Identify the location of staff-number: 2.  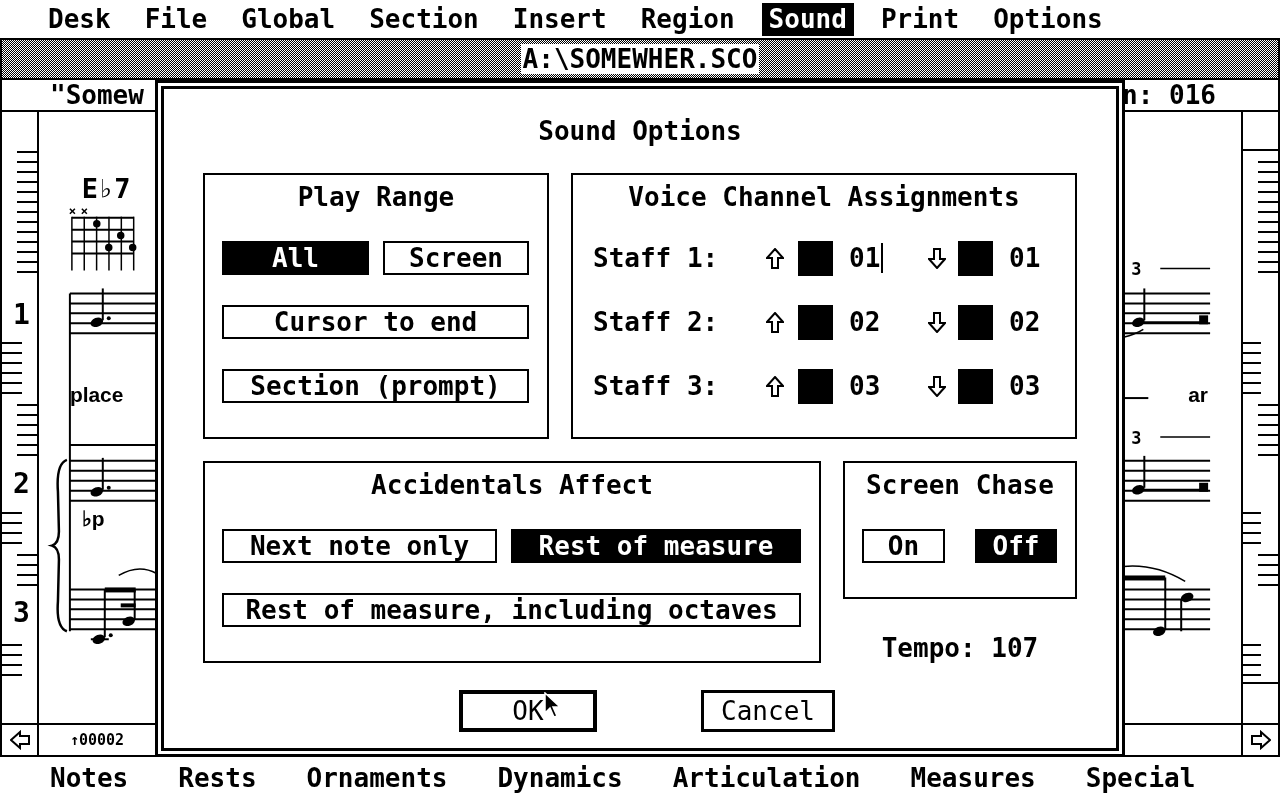
(21, 483).